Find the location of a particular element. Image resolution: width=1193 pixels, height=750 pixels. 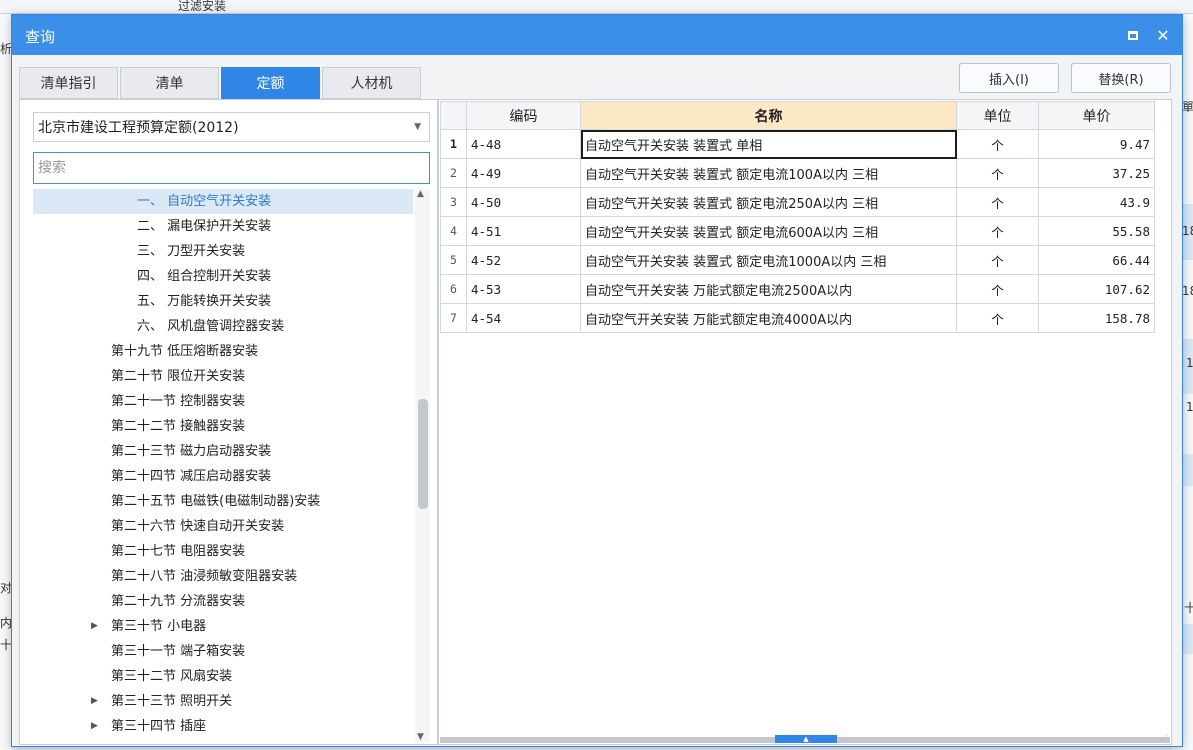

row-number-cell: 2 is located at coordinates (453, 173).